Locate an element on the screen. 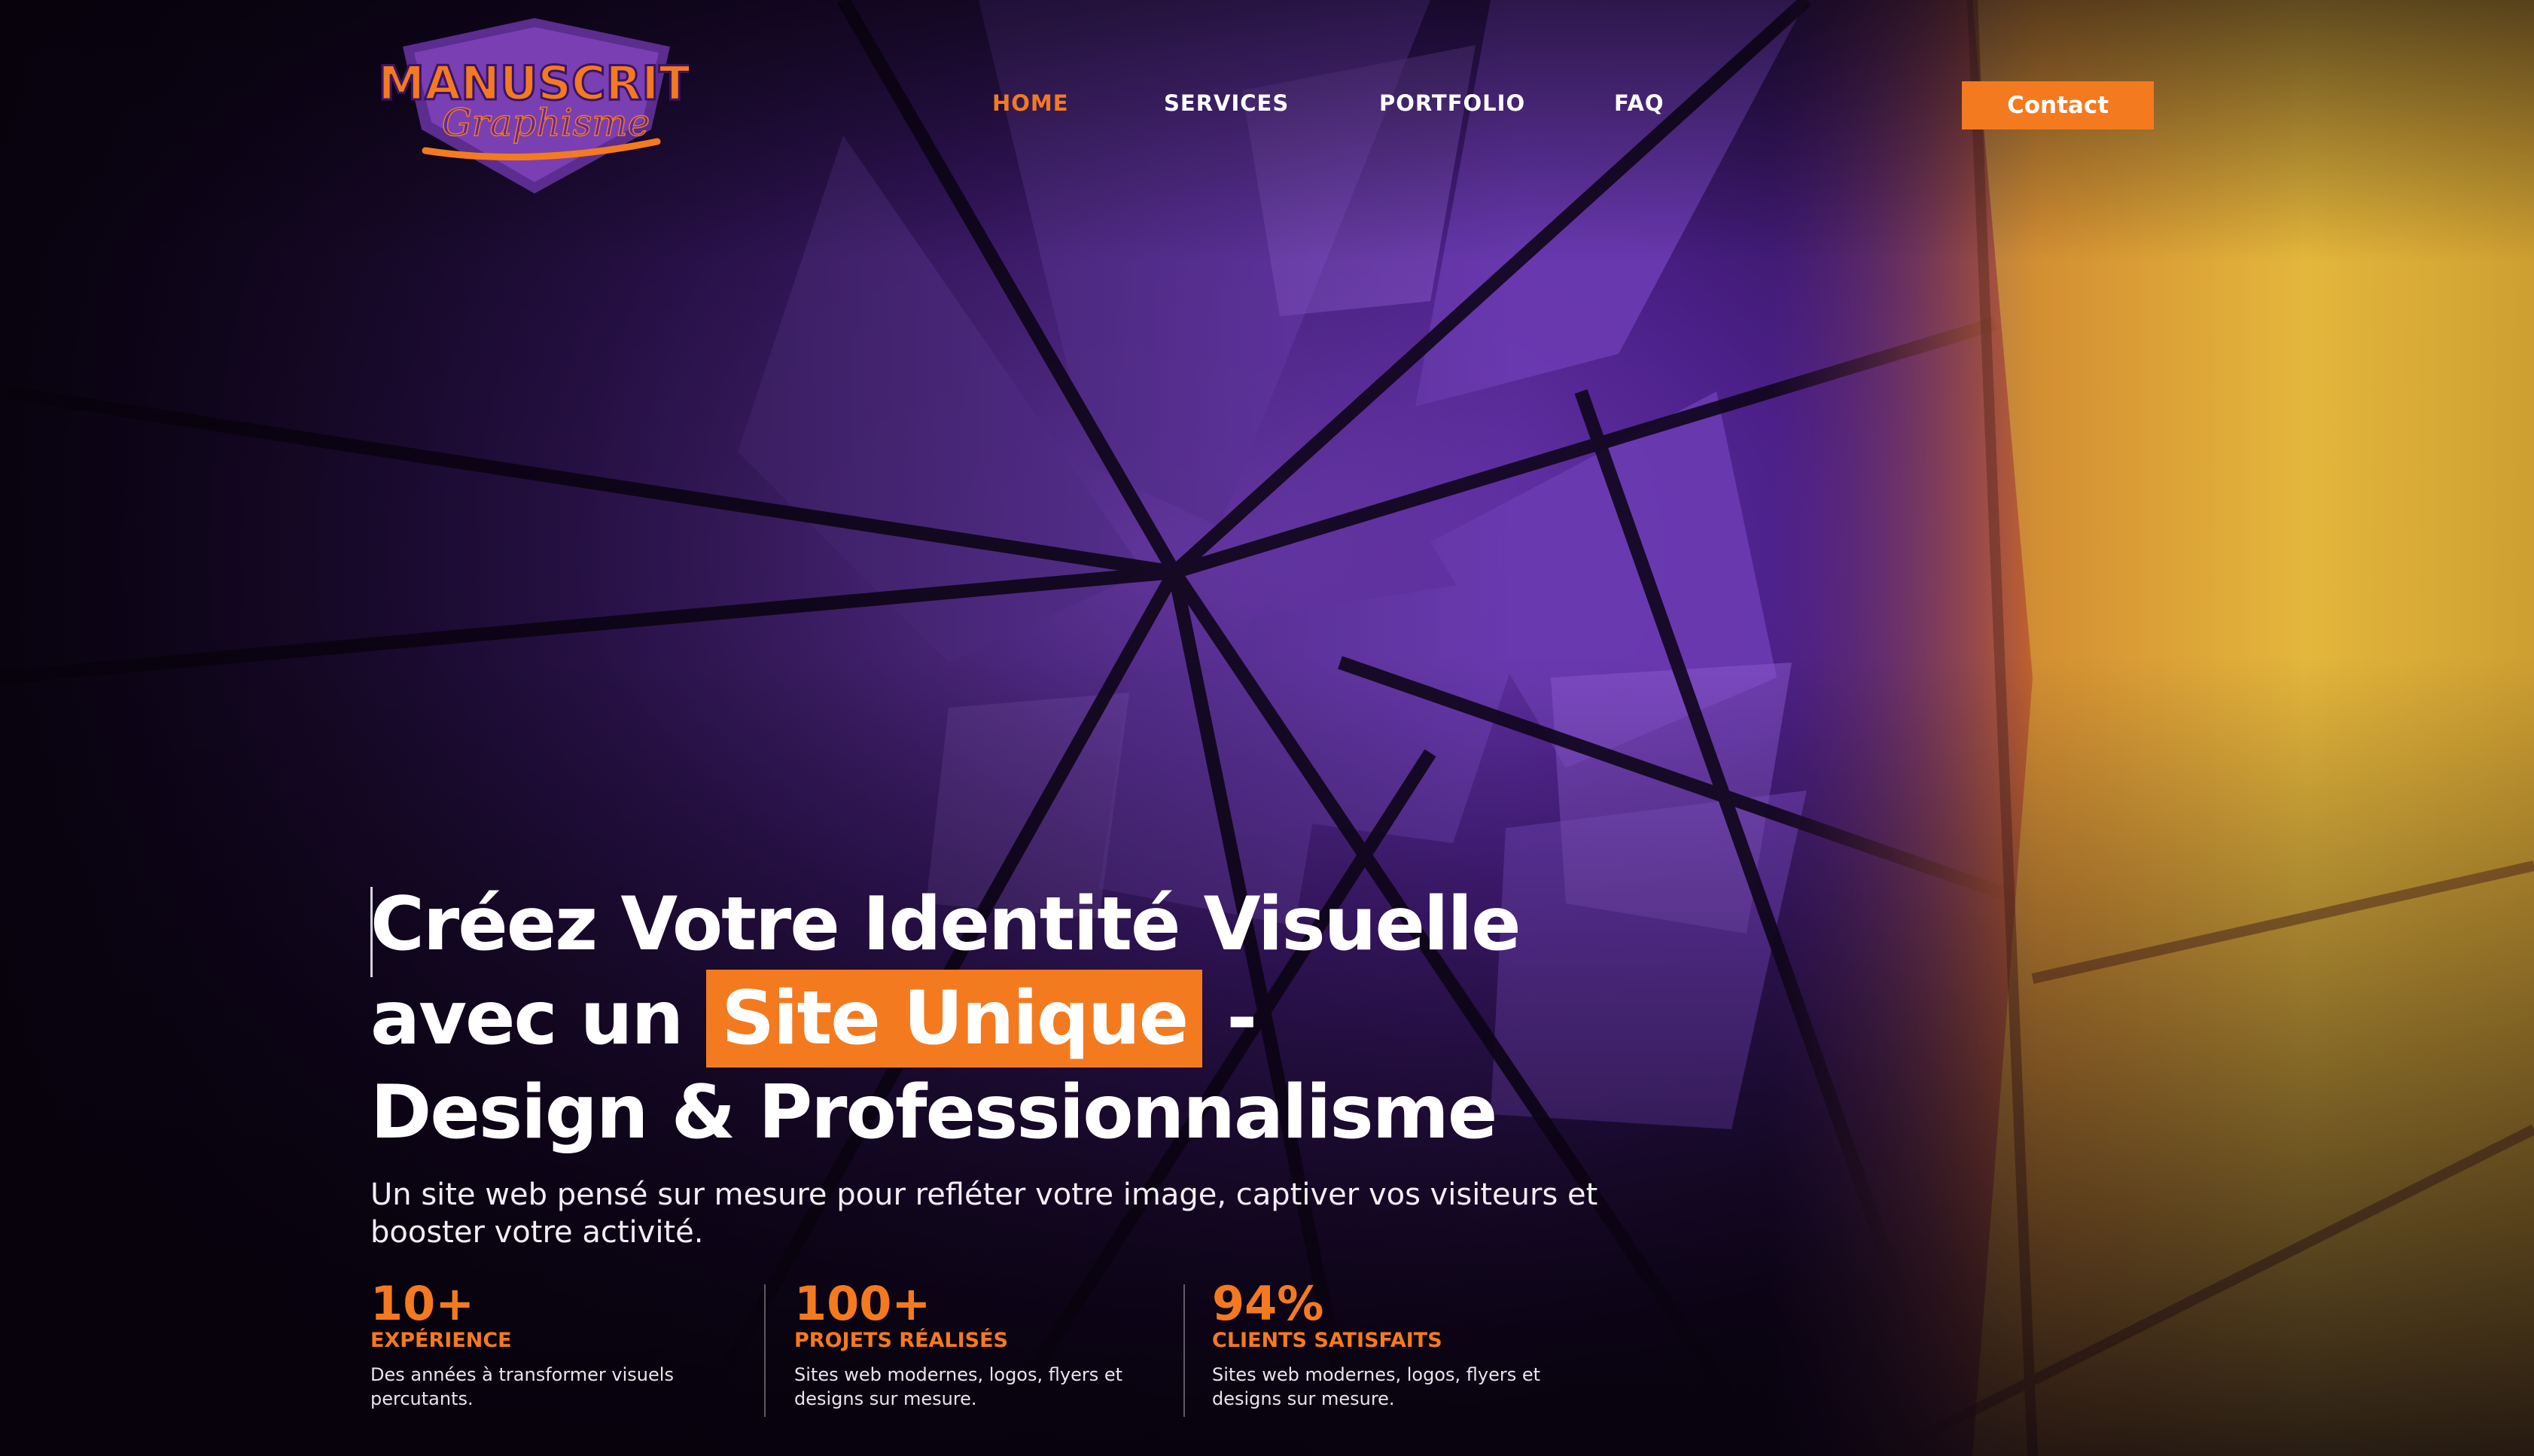  svg-text: Graphisme is located at coordinates (546, 123).